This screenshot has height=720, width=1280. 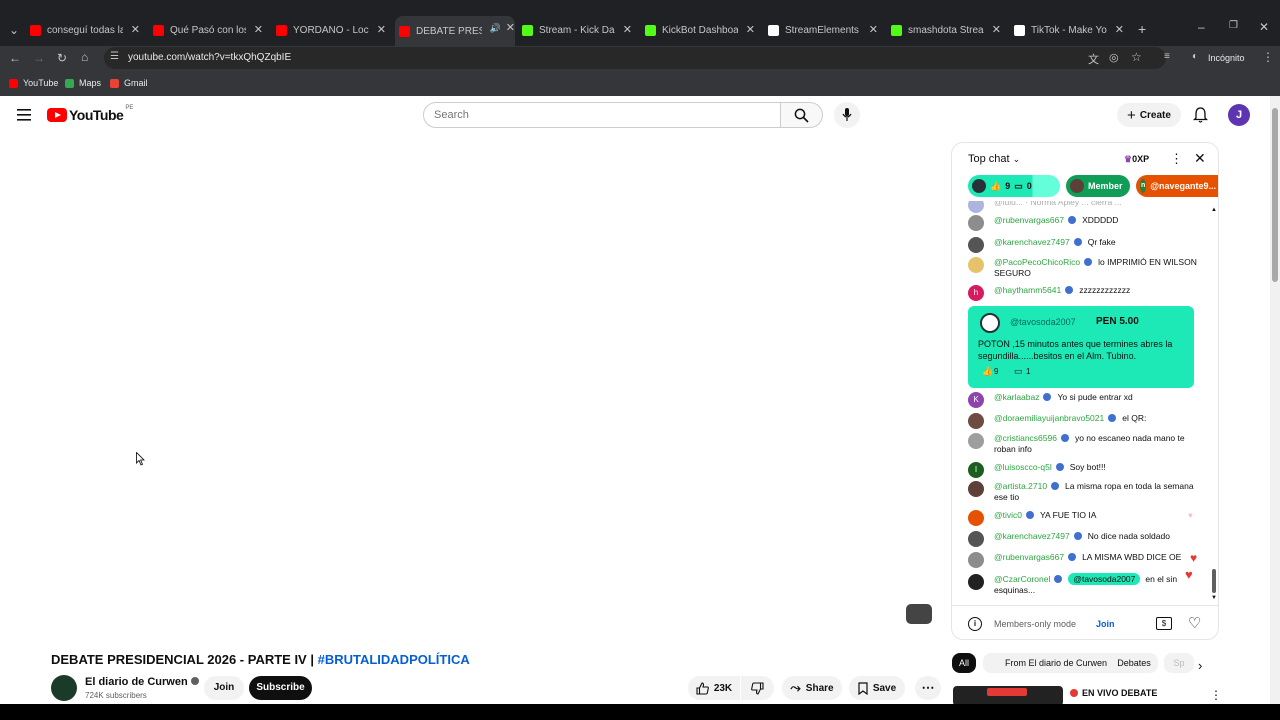 What do you see at coordinates (994, 159) in the screenshot?
I see `chat-mode-dropdown: Top chat ⌄` at bounding box center [994, 159].